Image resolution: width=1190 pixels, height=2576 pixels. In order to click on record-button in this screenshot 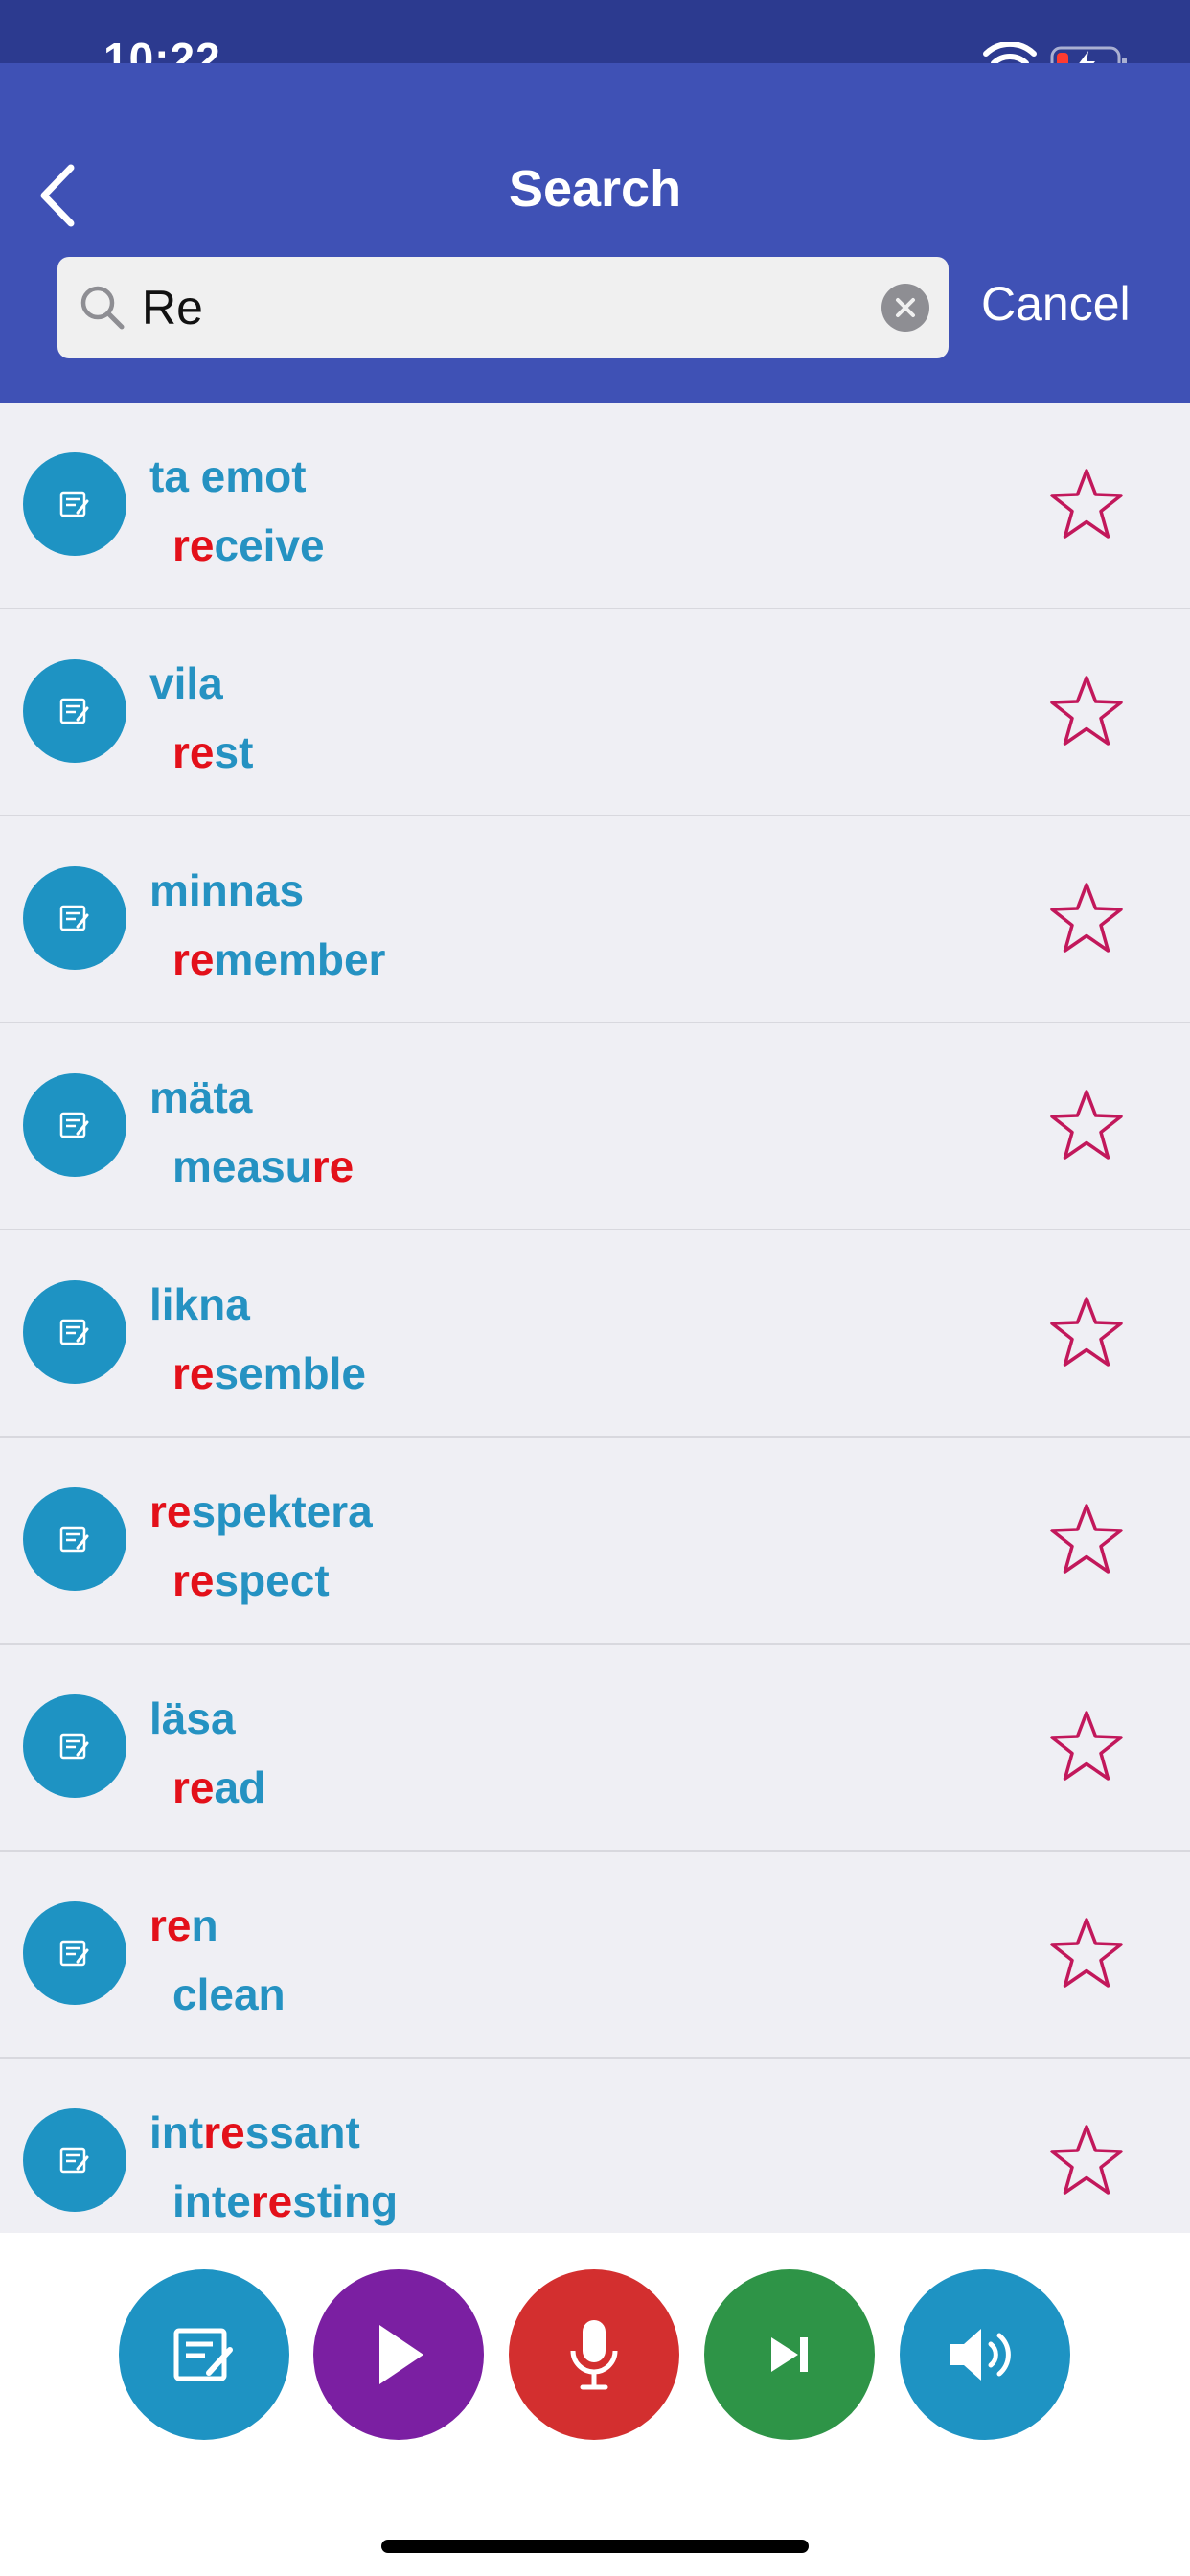, I will do `click(594, 2354)`.